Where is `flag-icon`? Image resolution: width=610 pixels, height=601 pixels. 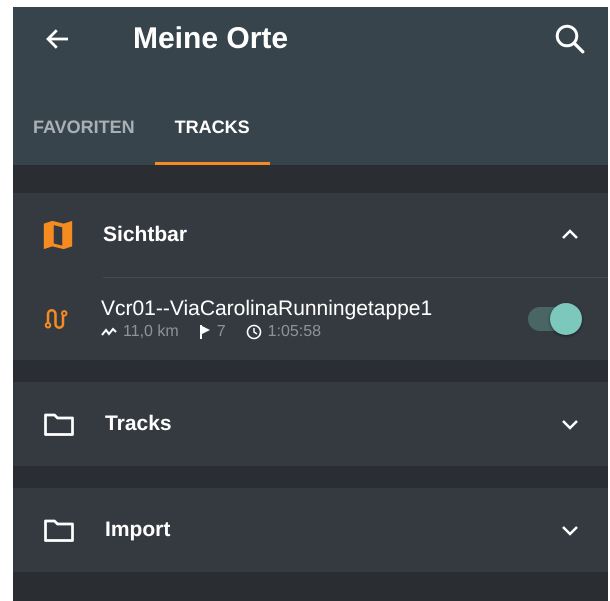
flag-icon is located at coordinates (204, 332).